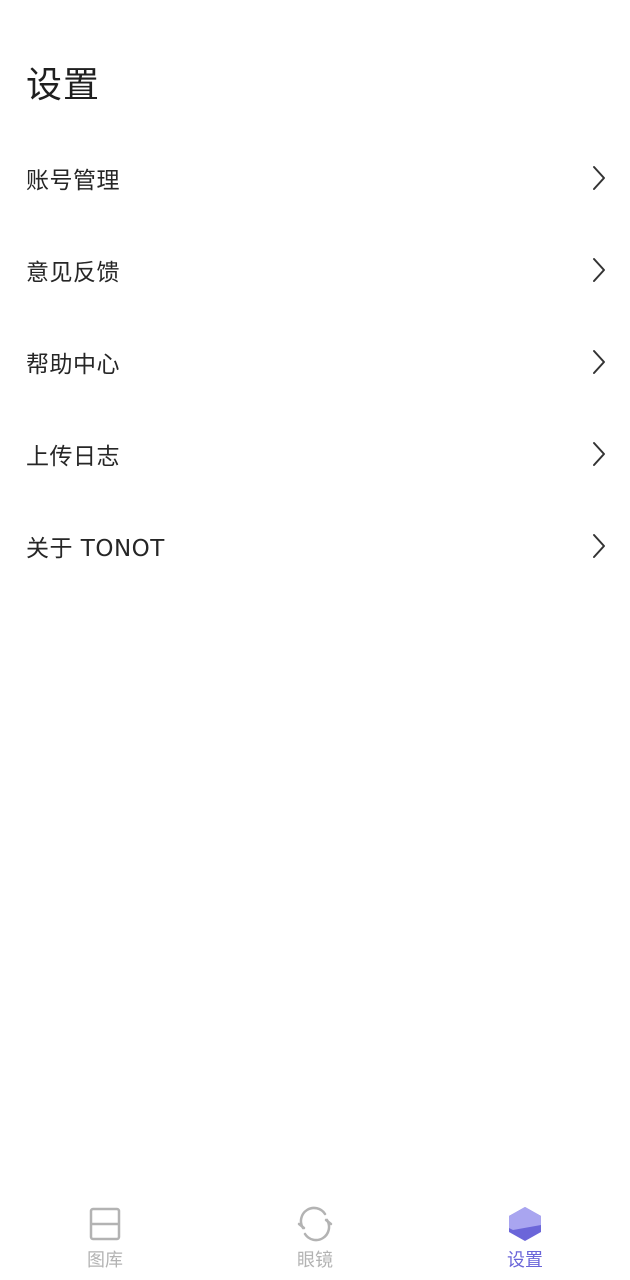 Image resolution: width=630 pixels, height=1280 pixels. What do you see at coordinates (315, 1260) in the screenshot?
I see `tab-label: 眼镜` at bounding box center [315, 1260].